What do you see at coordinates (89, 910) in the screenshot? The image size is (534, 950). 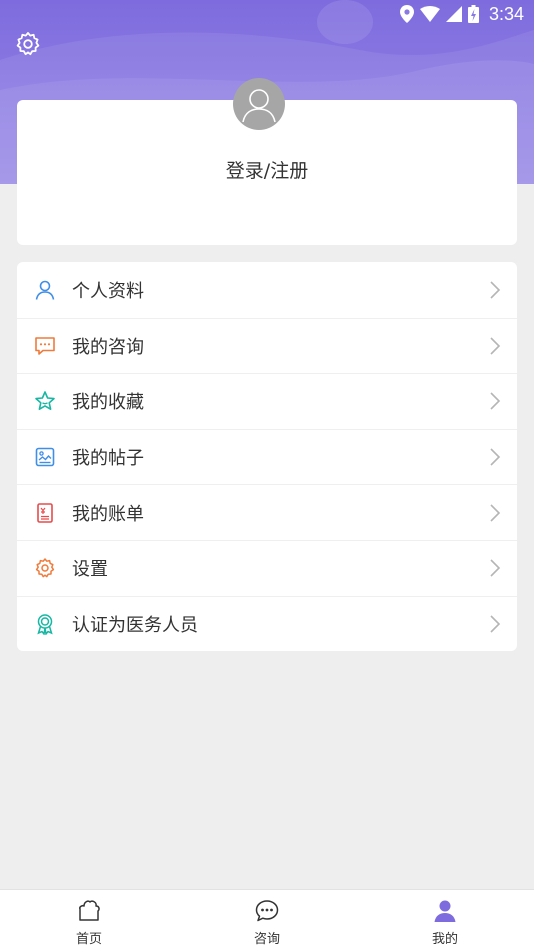 I see `home-icon` at bounding box center [89, 910].